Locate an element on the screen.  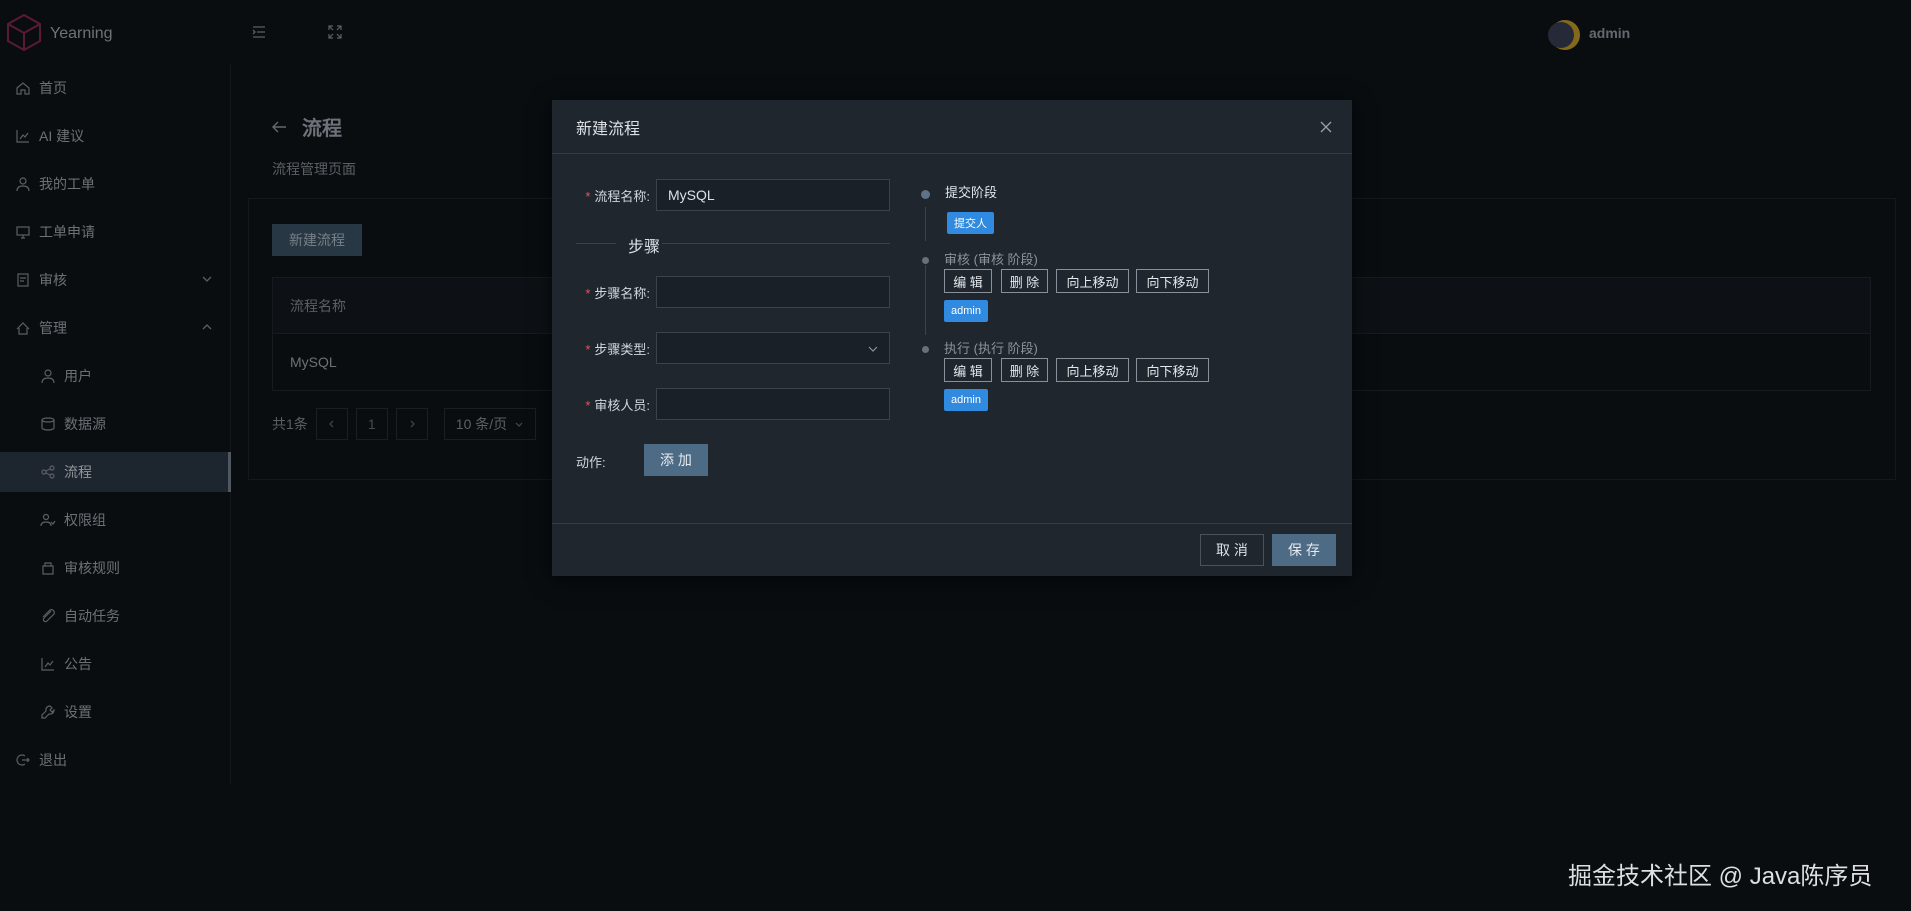
action-label: 动作: is located at coordinates (591, 462).